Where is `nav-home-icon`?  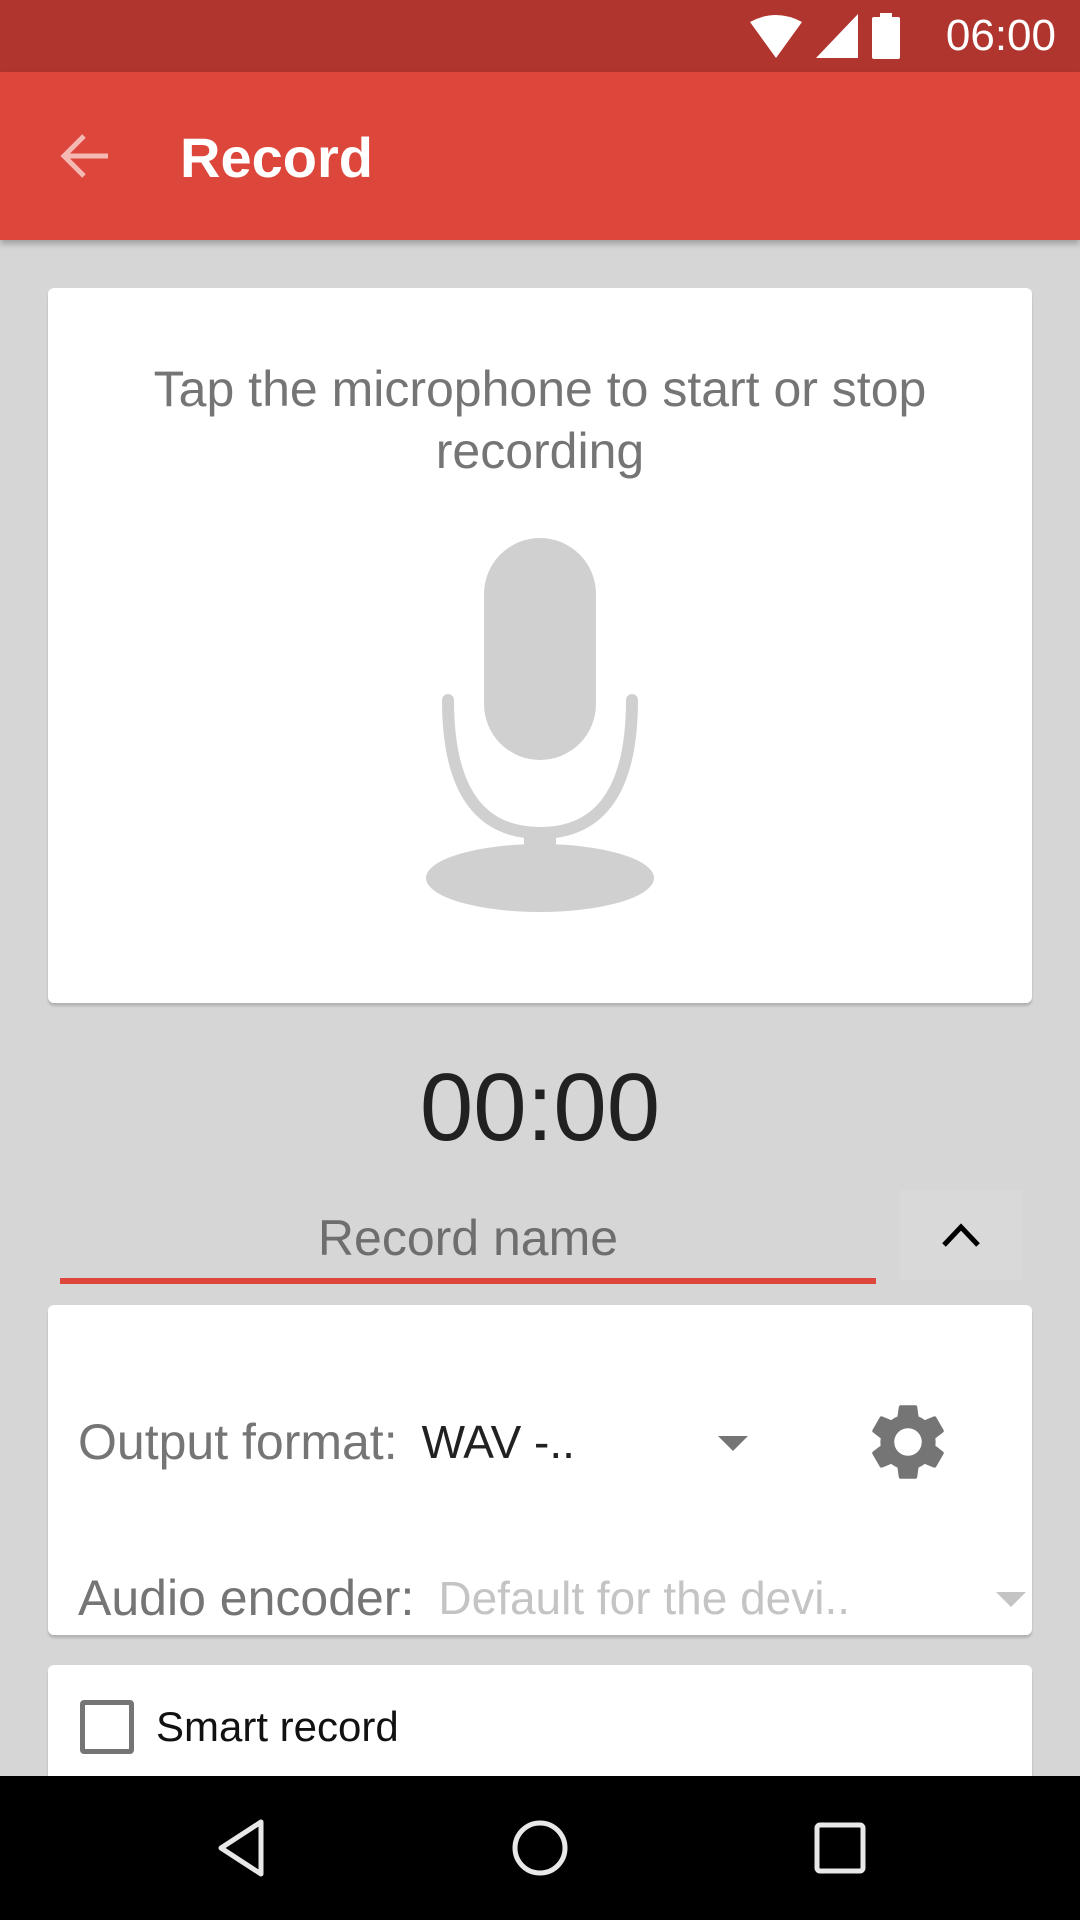 nav-home-icon is located at coordinates (540, 1848).